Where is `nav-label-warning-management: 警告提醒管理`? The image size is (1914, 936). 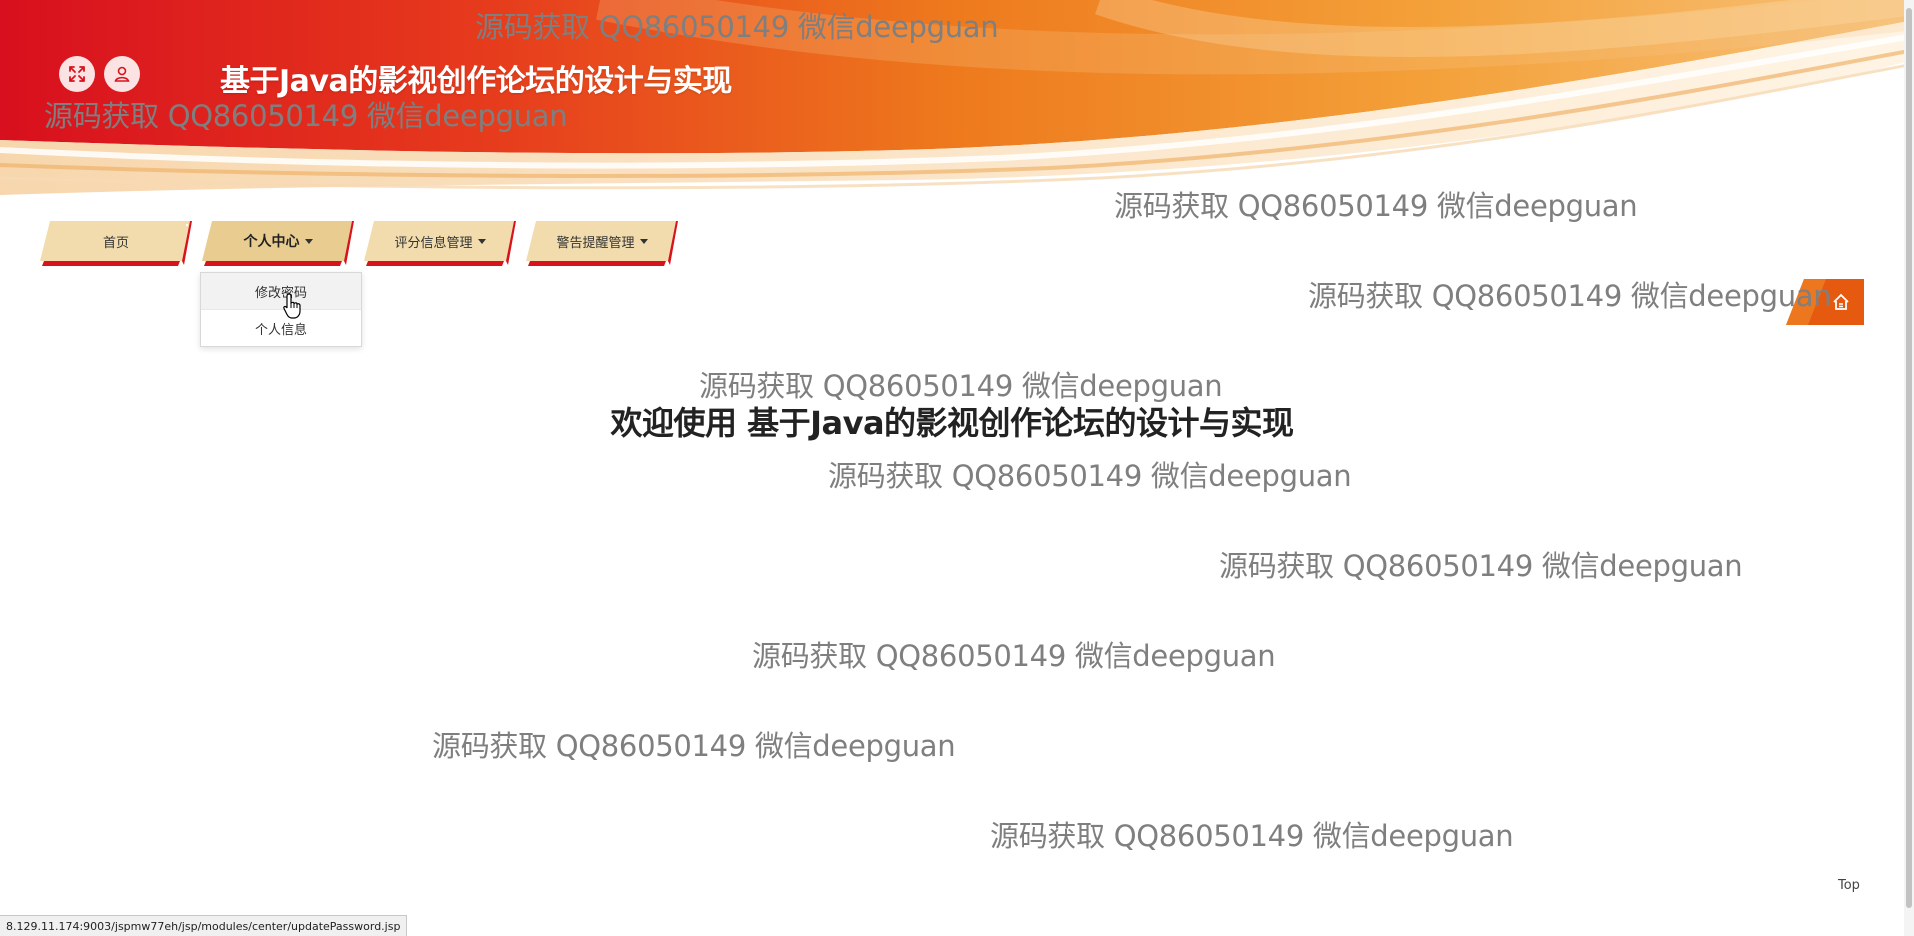
nav-label-warning-management: 警告提醒管理 is located at coordinates (595, 243).